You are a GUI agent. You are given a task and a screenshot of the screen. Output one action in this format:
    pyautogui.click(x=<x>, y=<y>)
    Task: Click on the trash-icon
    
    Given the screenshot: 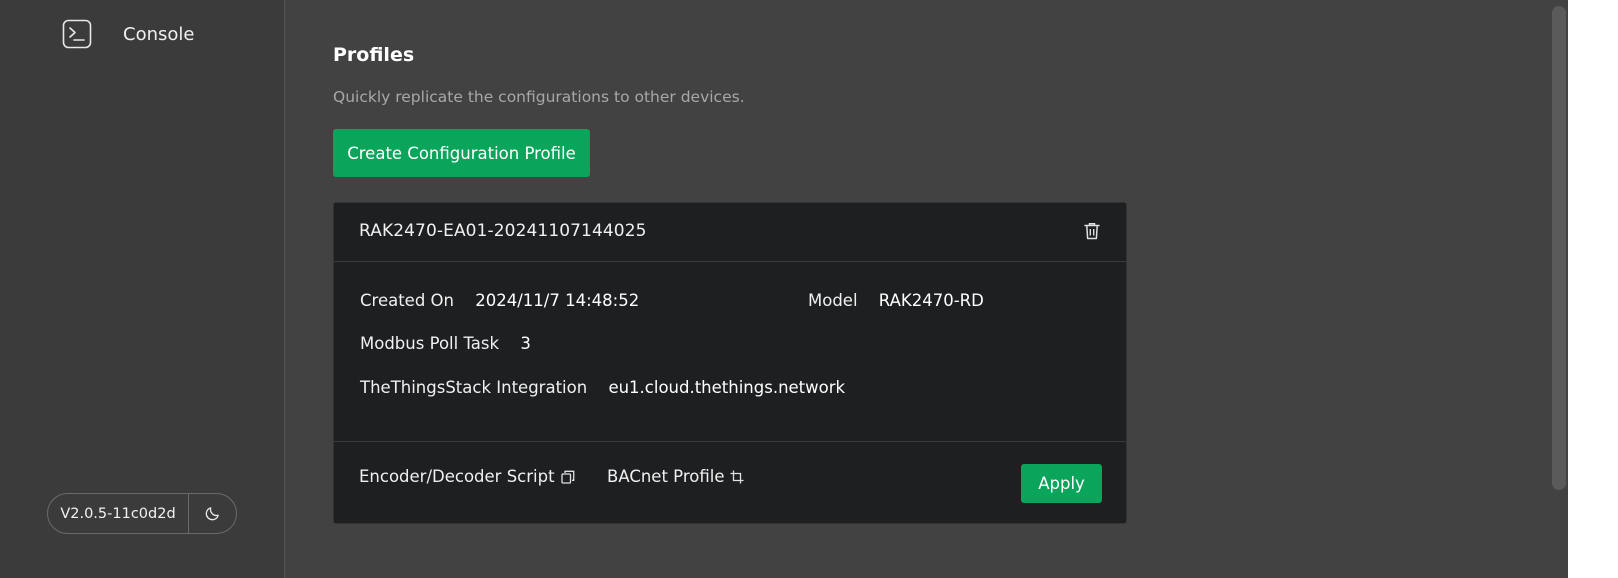 What is the action you would take?
    pyautogui.click(x=1092, y=231)
    